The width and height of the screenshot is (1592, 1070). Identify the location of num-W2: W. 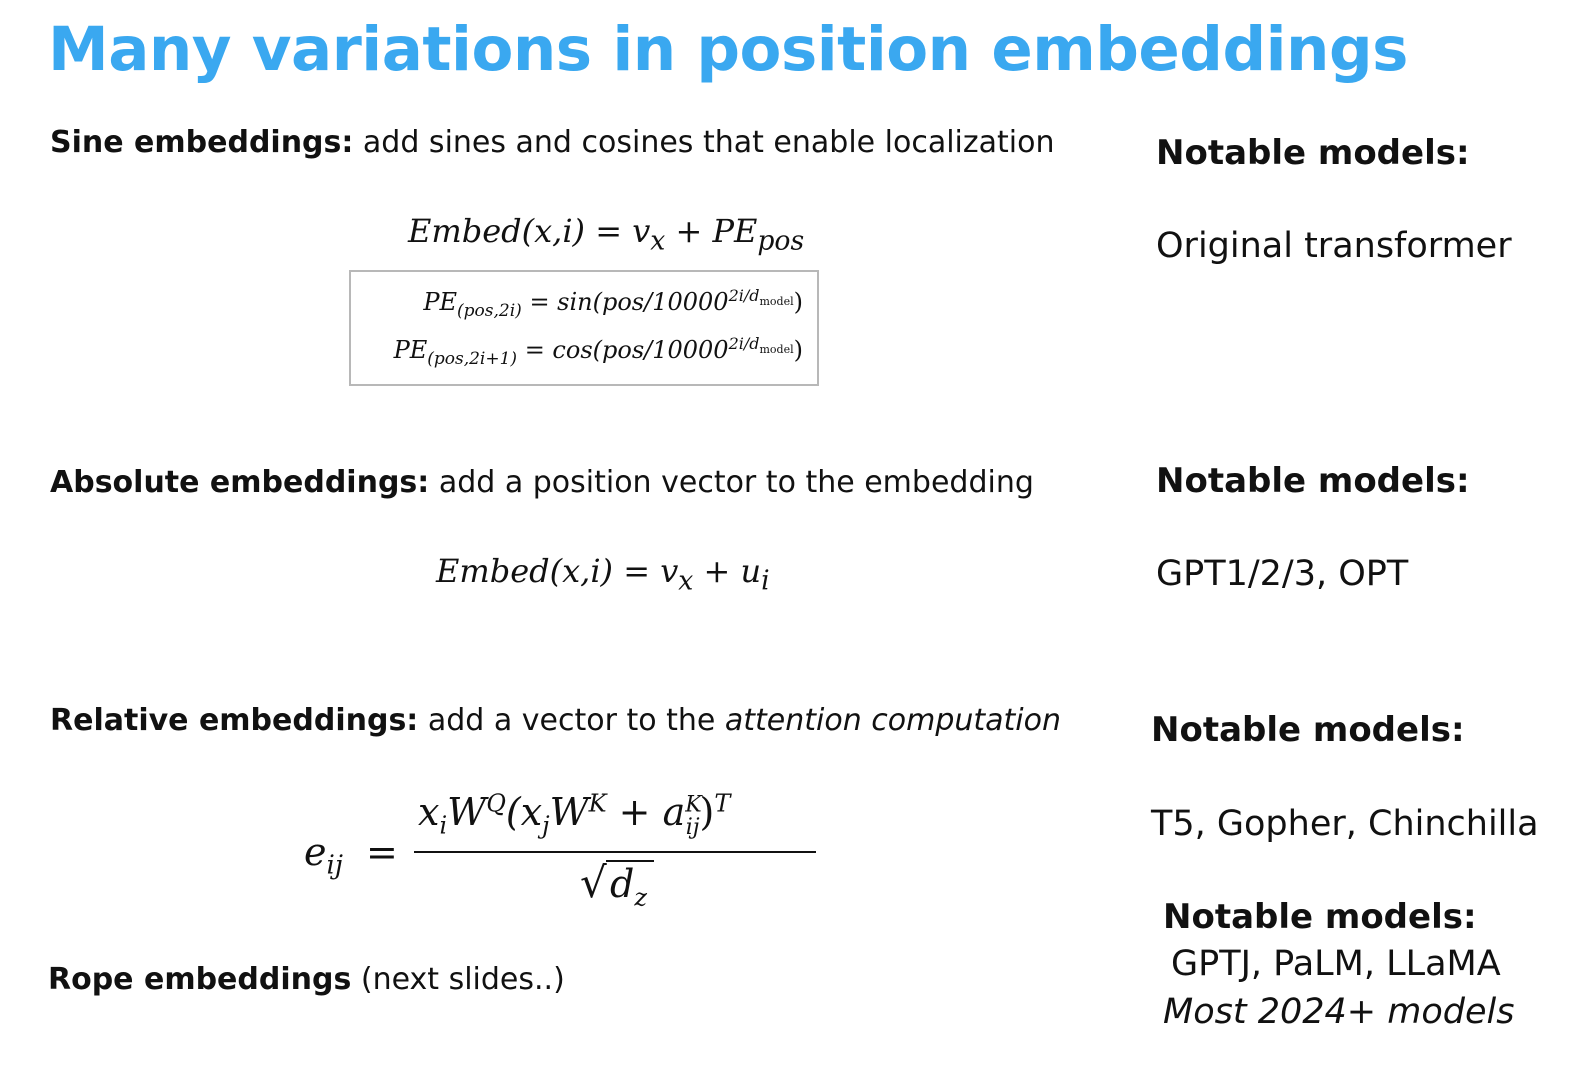
(569, 812).